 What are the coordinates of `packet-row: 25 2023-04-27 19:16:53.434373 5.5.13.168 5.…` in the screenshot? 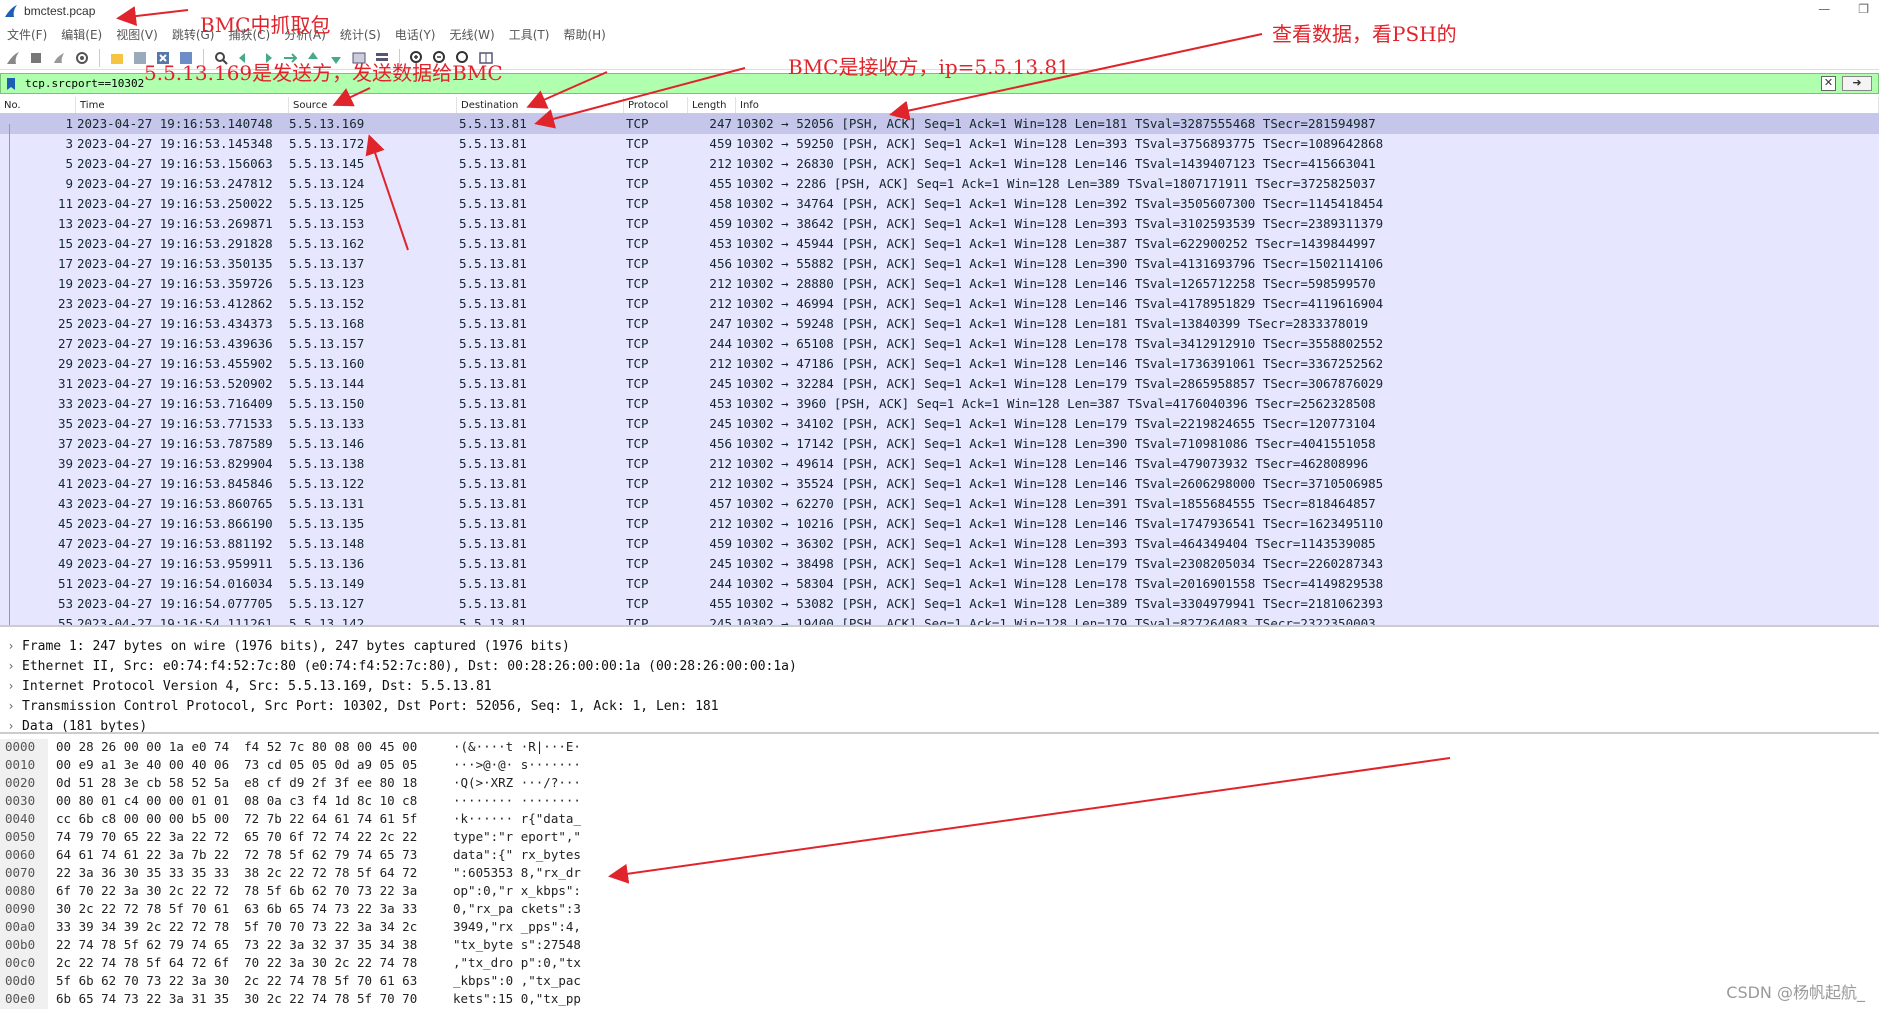 It's located at (939, 324).